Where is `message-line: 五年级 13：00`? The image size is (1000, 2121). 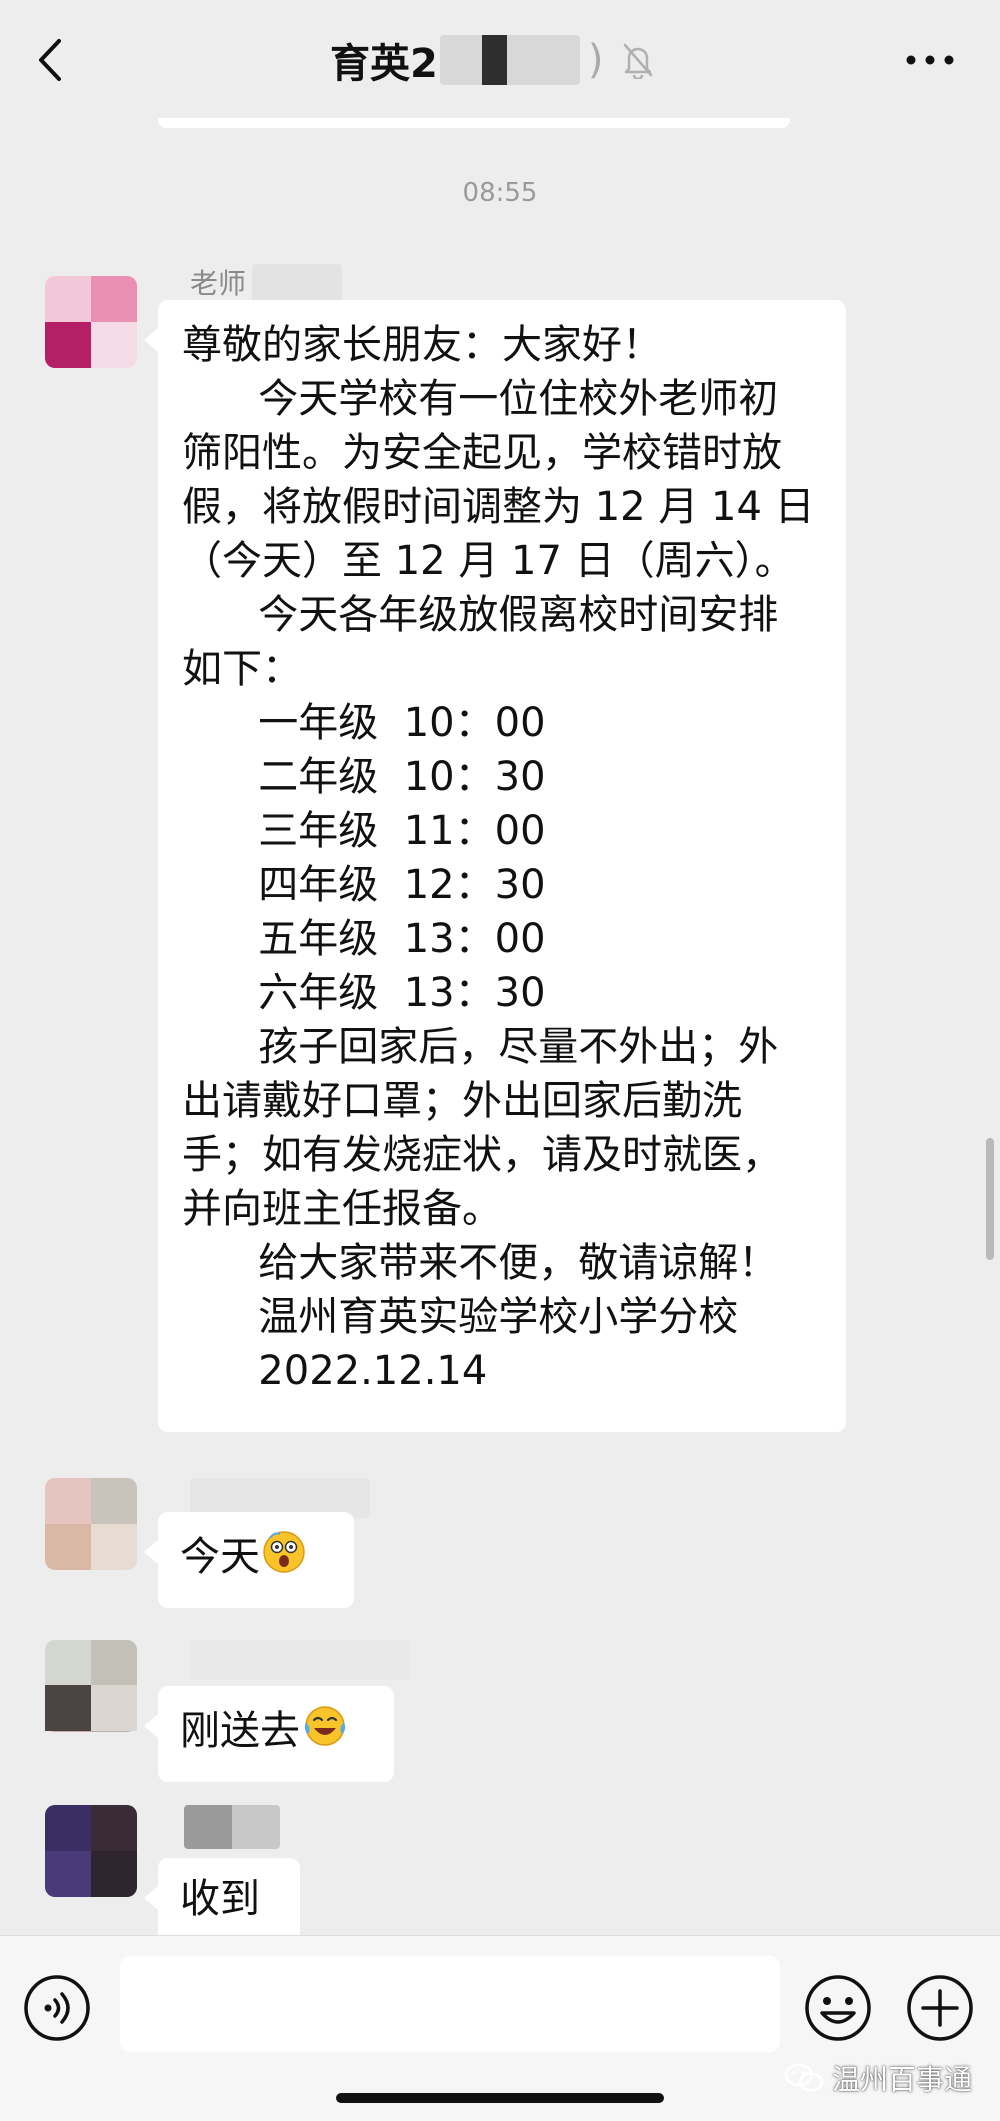
message-line: 五年级 13：00 is located at coordinates (364, 939).